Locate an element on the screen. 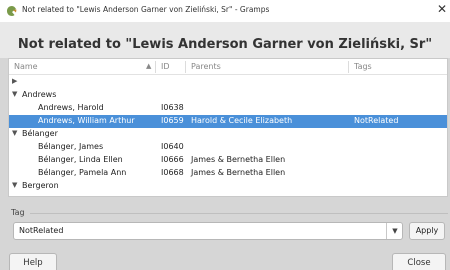  column-header-name: Name is located at coordinates (26, 66).